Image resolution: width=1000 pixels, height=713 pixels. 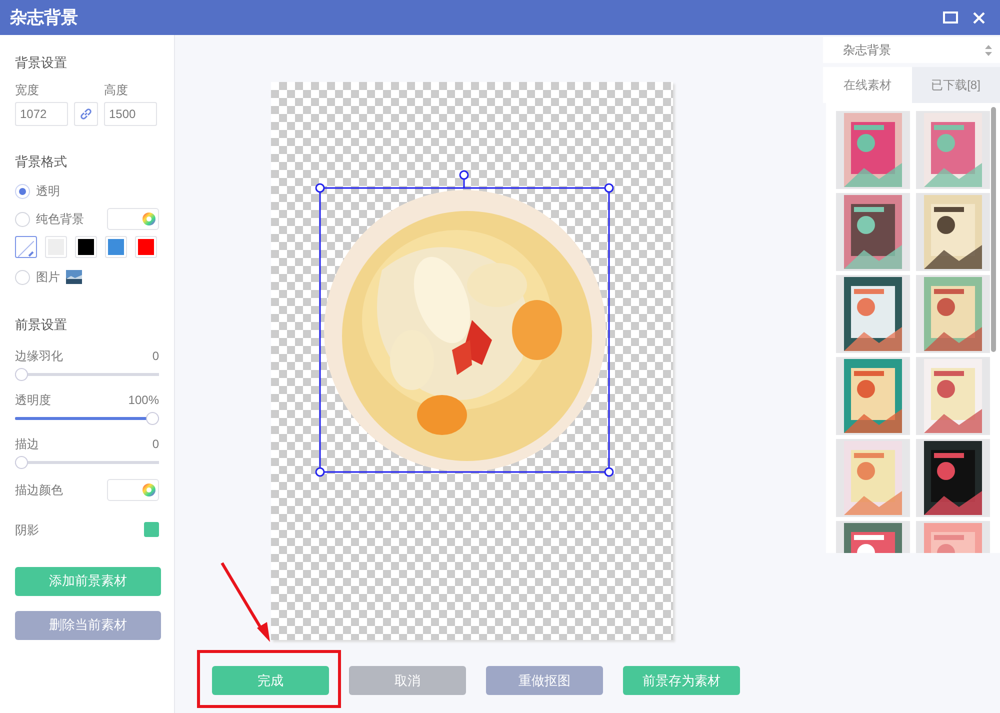 What do you see at coordinates (41, 161) in the screenshot?
I see `section-heading: 背景格式` at bounding box center [41, 161].